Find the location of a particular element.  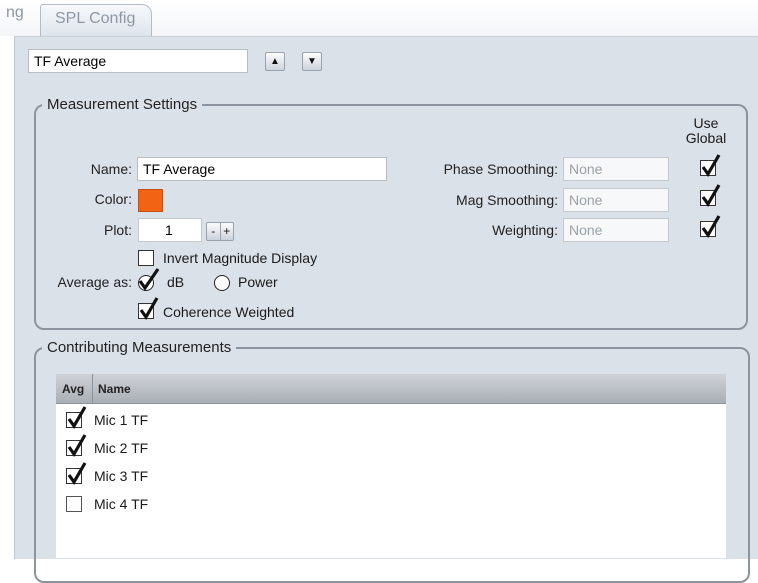

contributing-measurements-legend: Contributing Measurements is located at coordinates (139, 347).